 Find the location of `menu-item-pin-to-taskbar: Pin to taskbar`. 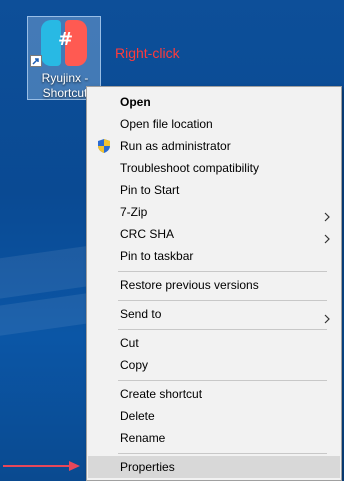

menu-item-pin-to-taskbar: Pin to taskbar is located at coordinates (214, 256).